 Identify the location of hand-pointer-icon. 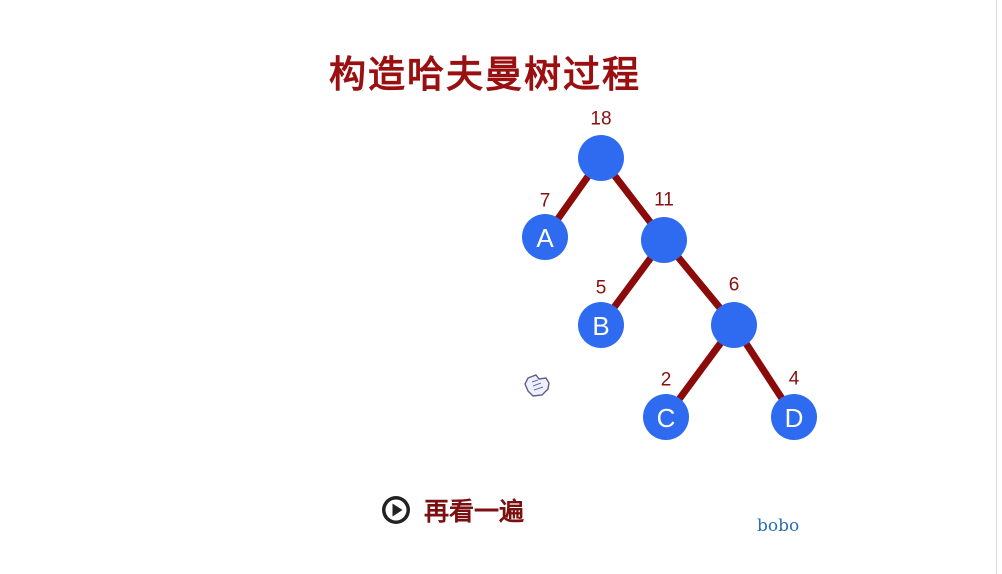
(537, 385).